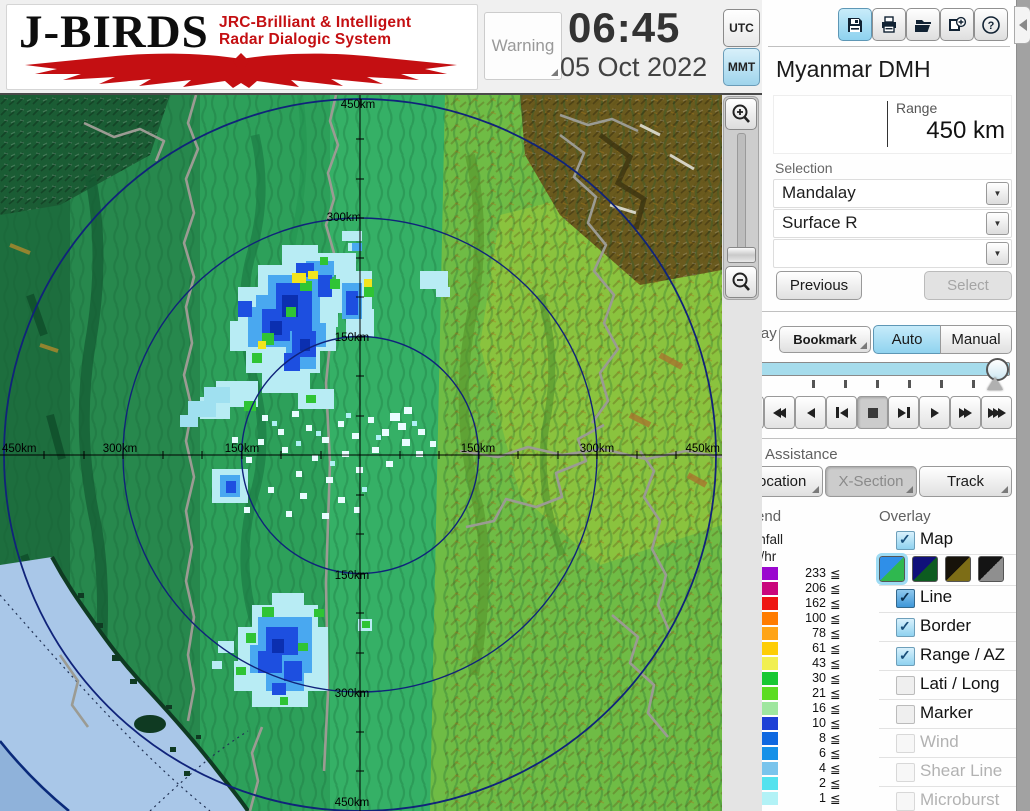 This screenshot has height=811, width=1030. Describe the element at coordinates (742, 453) in the screenshot. I see `map-gutter` at that location.